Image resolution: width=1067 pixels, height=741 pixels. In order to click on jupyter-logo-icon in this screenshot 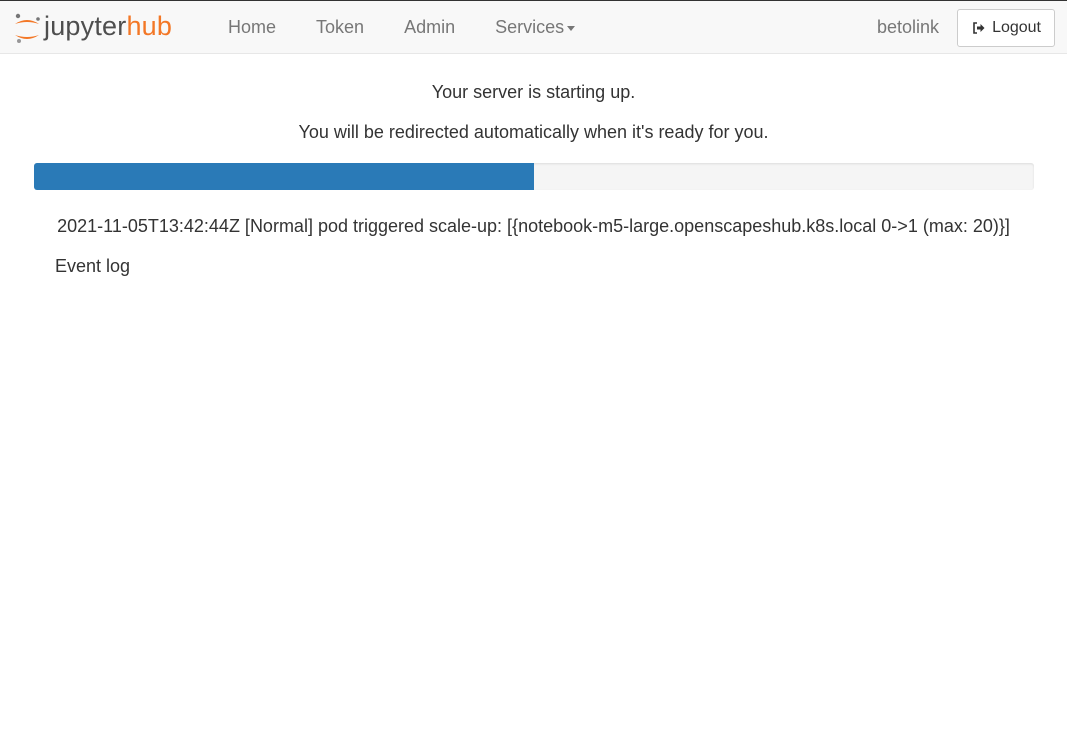, I will do `click(27, 28)`.